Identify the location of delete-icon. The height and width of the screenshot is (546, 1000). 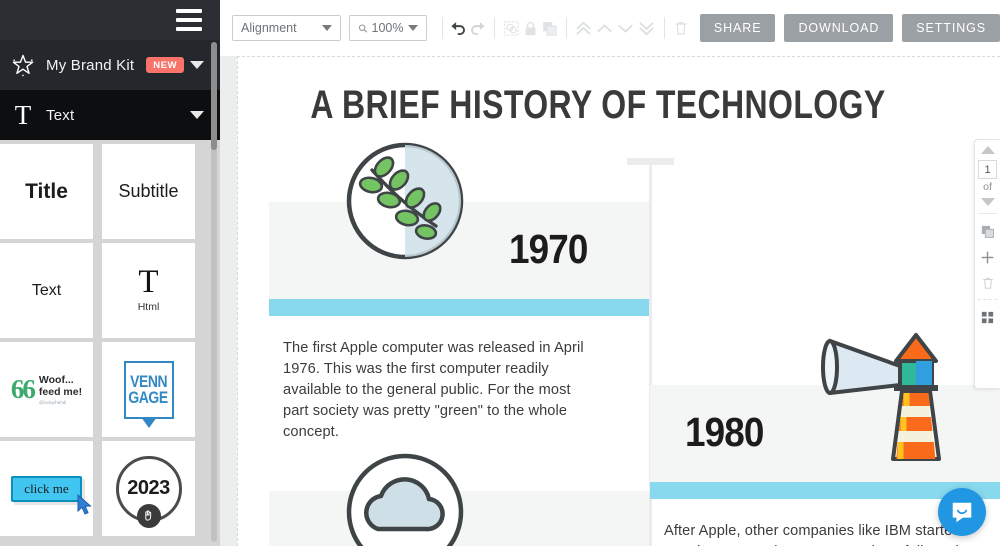
(681, 28).